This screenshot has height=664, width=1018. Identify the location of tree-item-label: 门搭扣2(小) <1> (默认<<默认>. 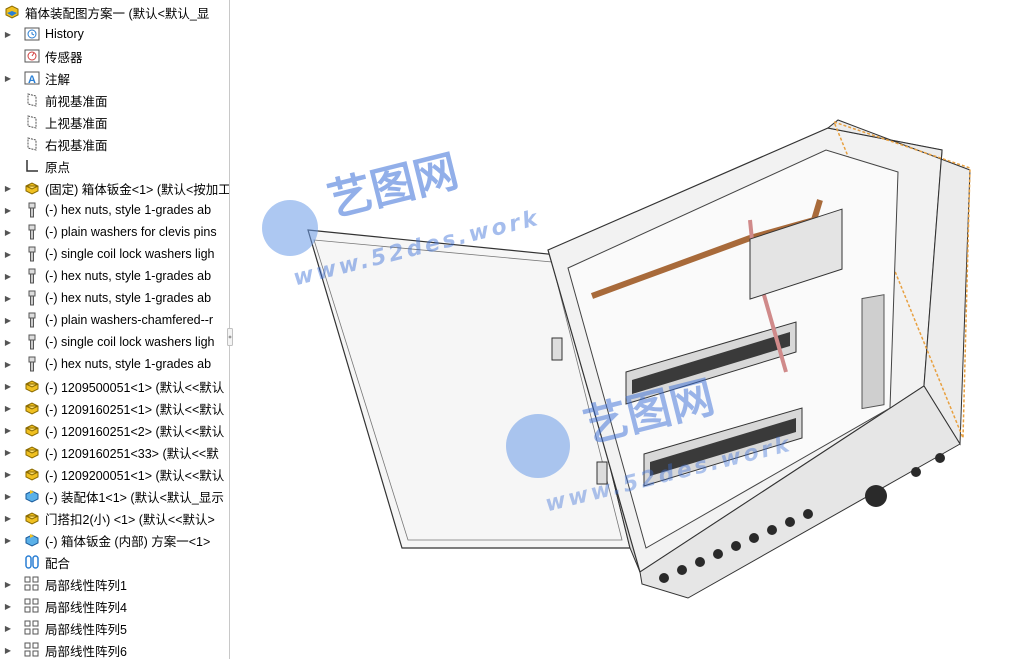
(130, 519).